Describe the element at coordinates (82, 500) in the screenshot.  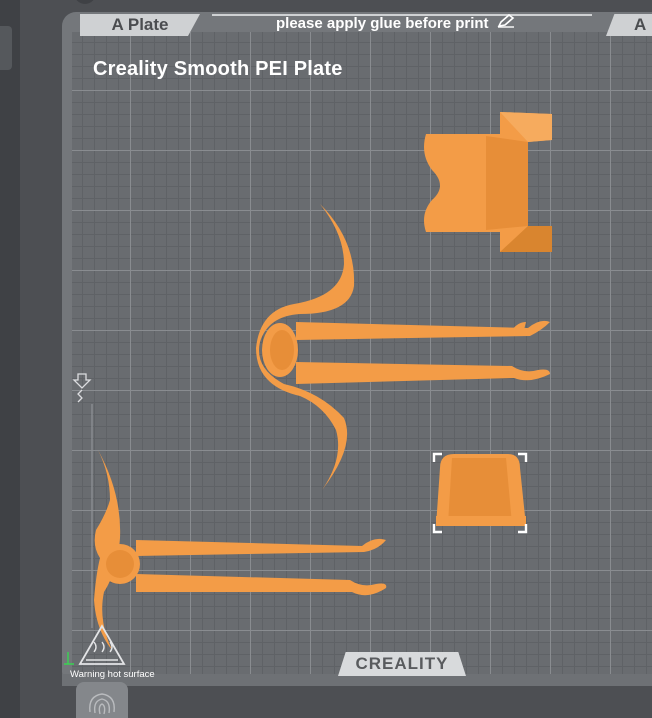
I see `arrow-indicator-icon` at that location.